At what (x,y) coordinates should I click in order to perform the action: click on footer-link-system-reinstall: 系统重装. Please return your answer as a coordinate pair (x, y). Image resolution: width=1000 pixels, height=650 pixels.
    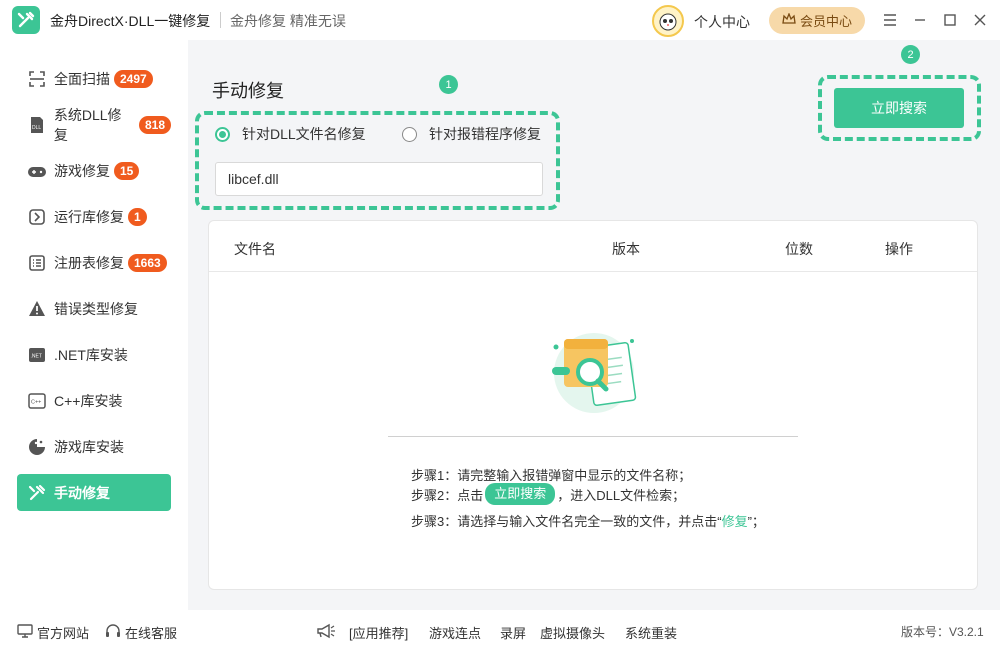
    Looking at the image, I should click on (651, 632).